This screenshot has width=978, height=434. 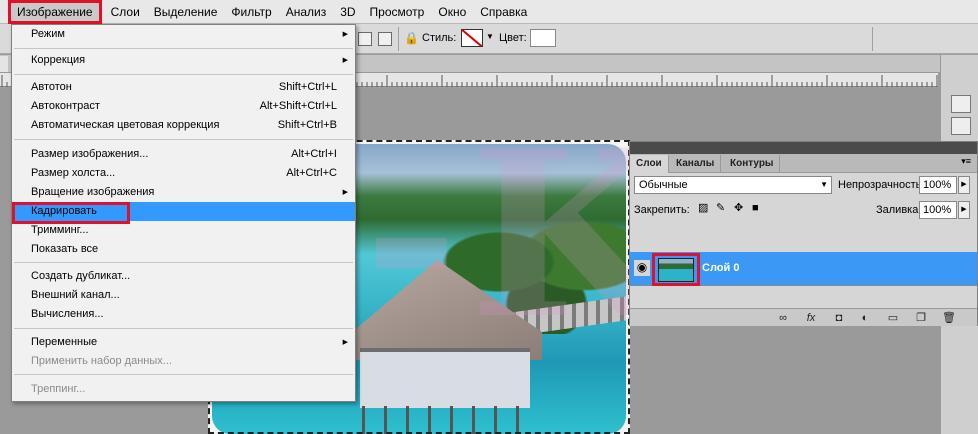 I want to click on menu-item-image-size: Размер изображения... Alt+Ctrl+I, so click(x=183, y=154).